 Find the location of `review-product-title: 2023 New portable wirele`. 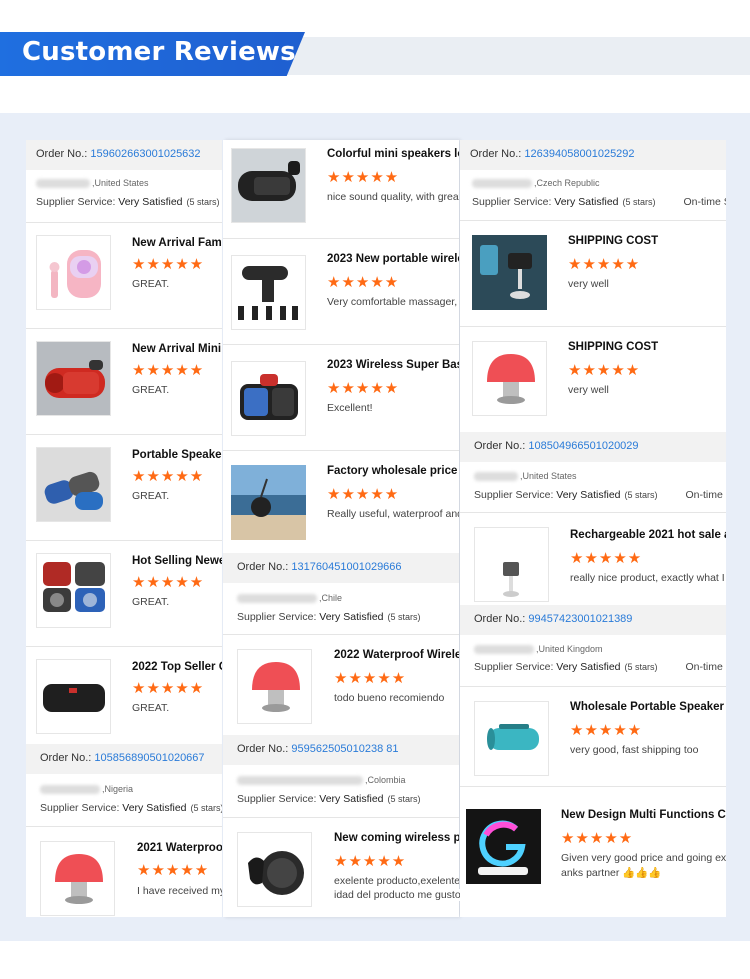

review-product-title: 2023 New portable wirele is located at coordinates (393, 259).